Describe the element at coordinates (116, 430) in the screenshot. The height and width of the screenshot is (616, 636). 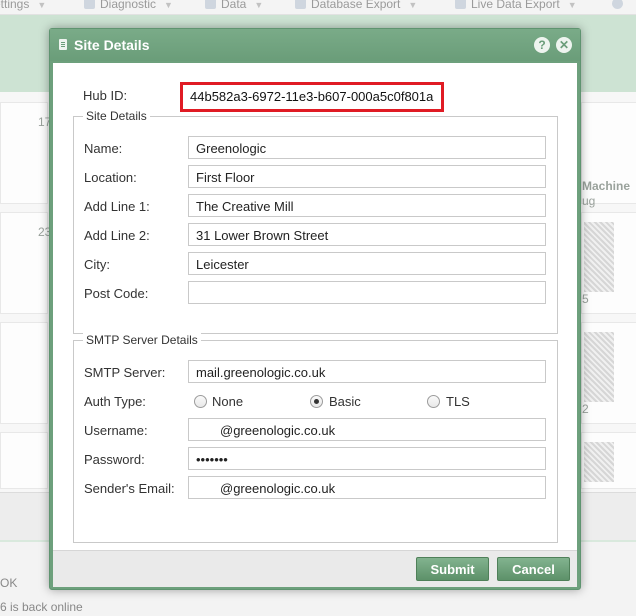
I see `username-label: Username:` at that location.